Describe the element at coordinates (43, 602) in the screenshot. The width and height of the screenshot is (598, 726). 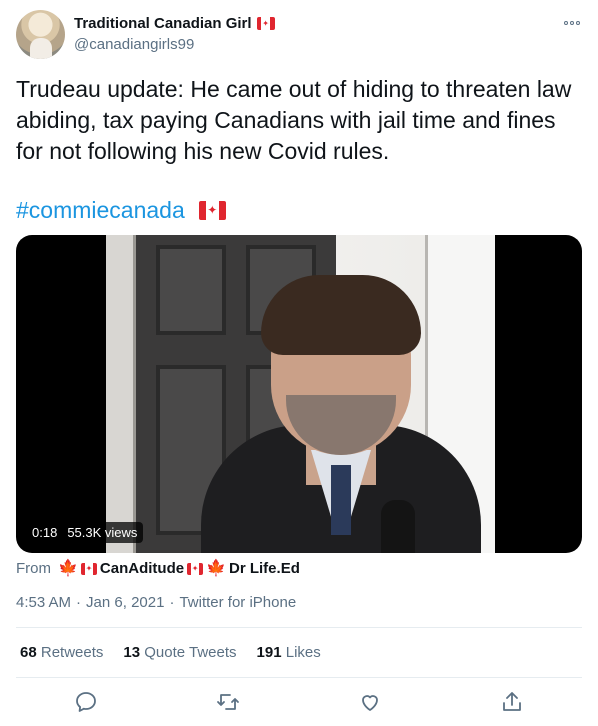
I see `tweet-time: 4:53 AM` at that location.